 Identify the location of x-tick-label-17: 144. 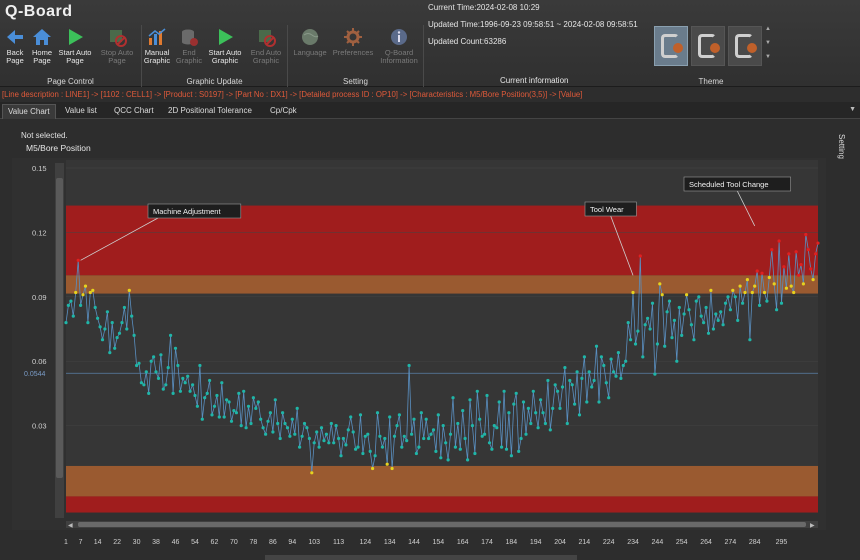
(414, 542).